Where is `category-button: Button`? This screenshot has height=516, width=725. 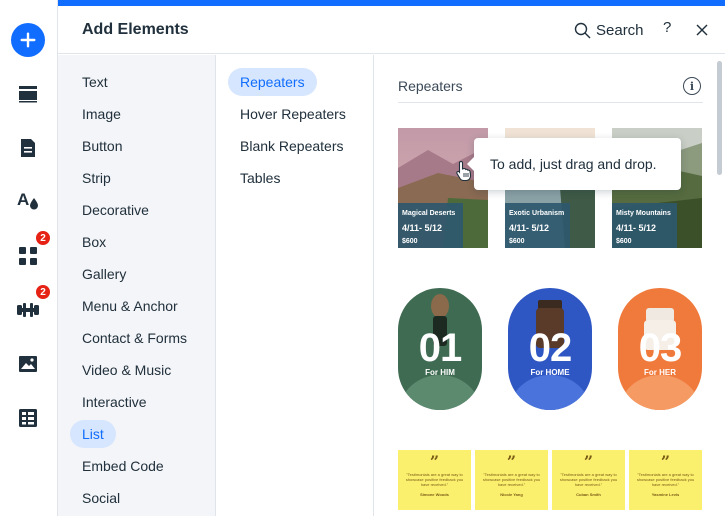 category-button: Button is located at coordinates (102, 146).